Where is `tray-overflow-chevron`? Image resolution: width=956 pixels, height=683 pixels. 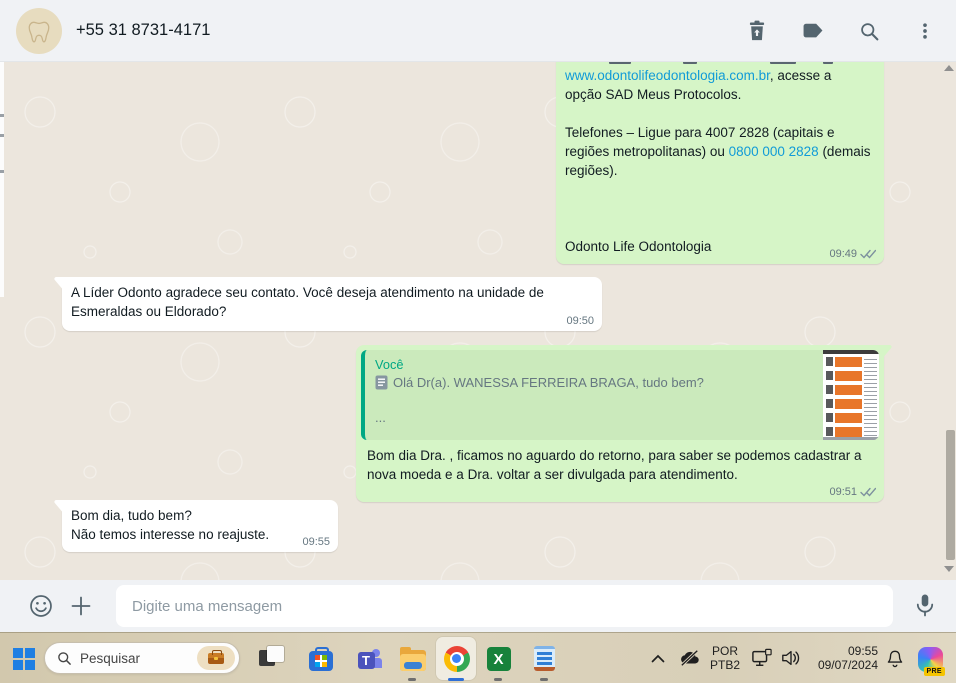
tray-overflow-chevron is located at coordinates (658, 658).